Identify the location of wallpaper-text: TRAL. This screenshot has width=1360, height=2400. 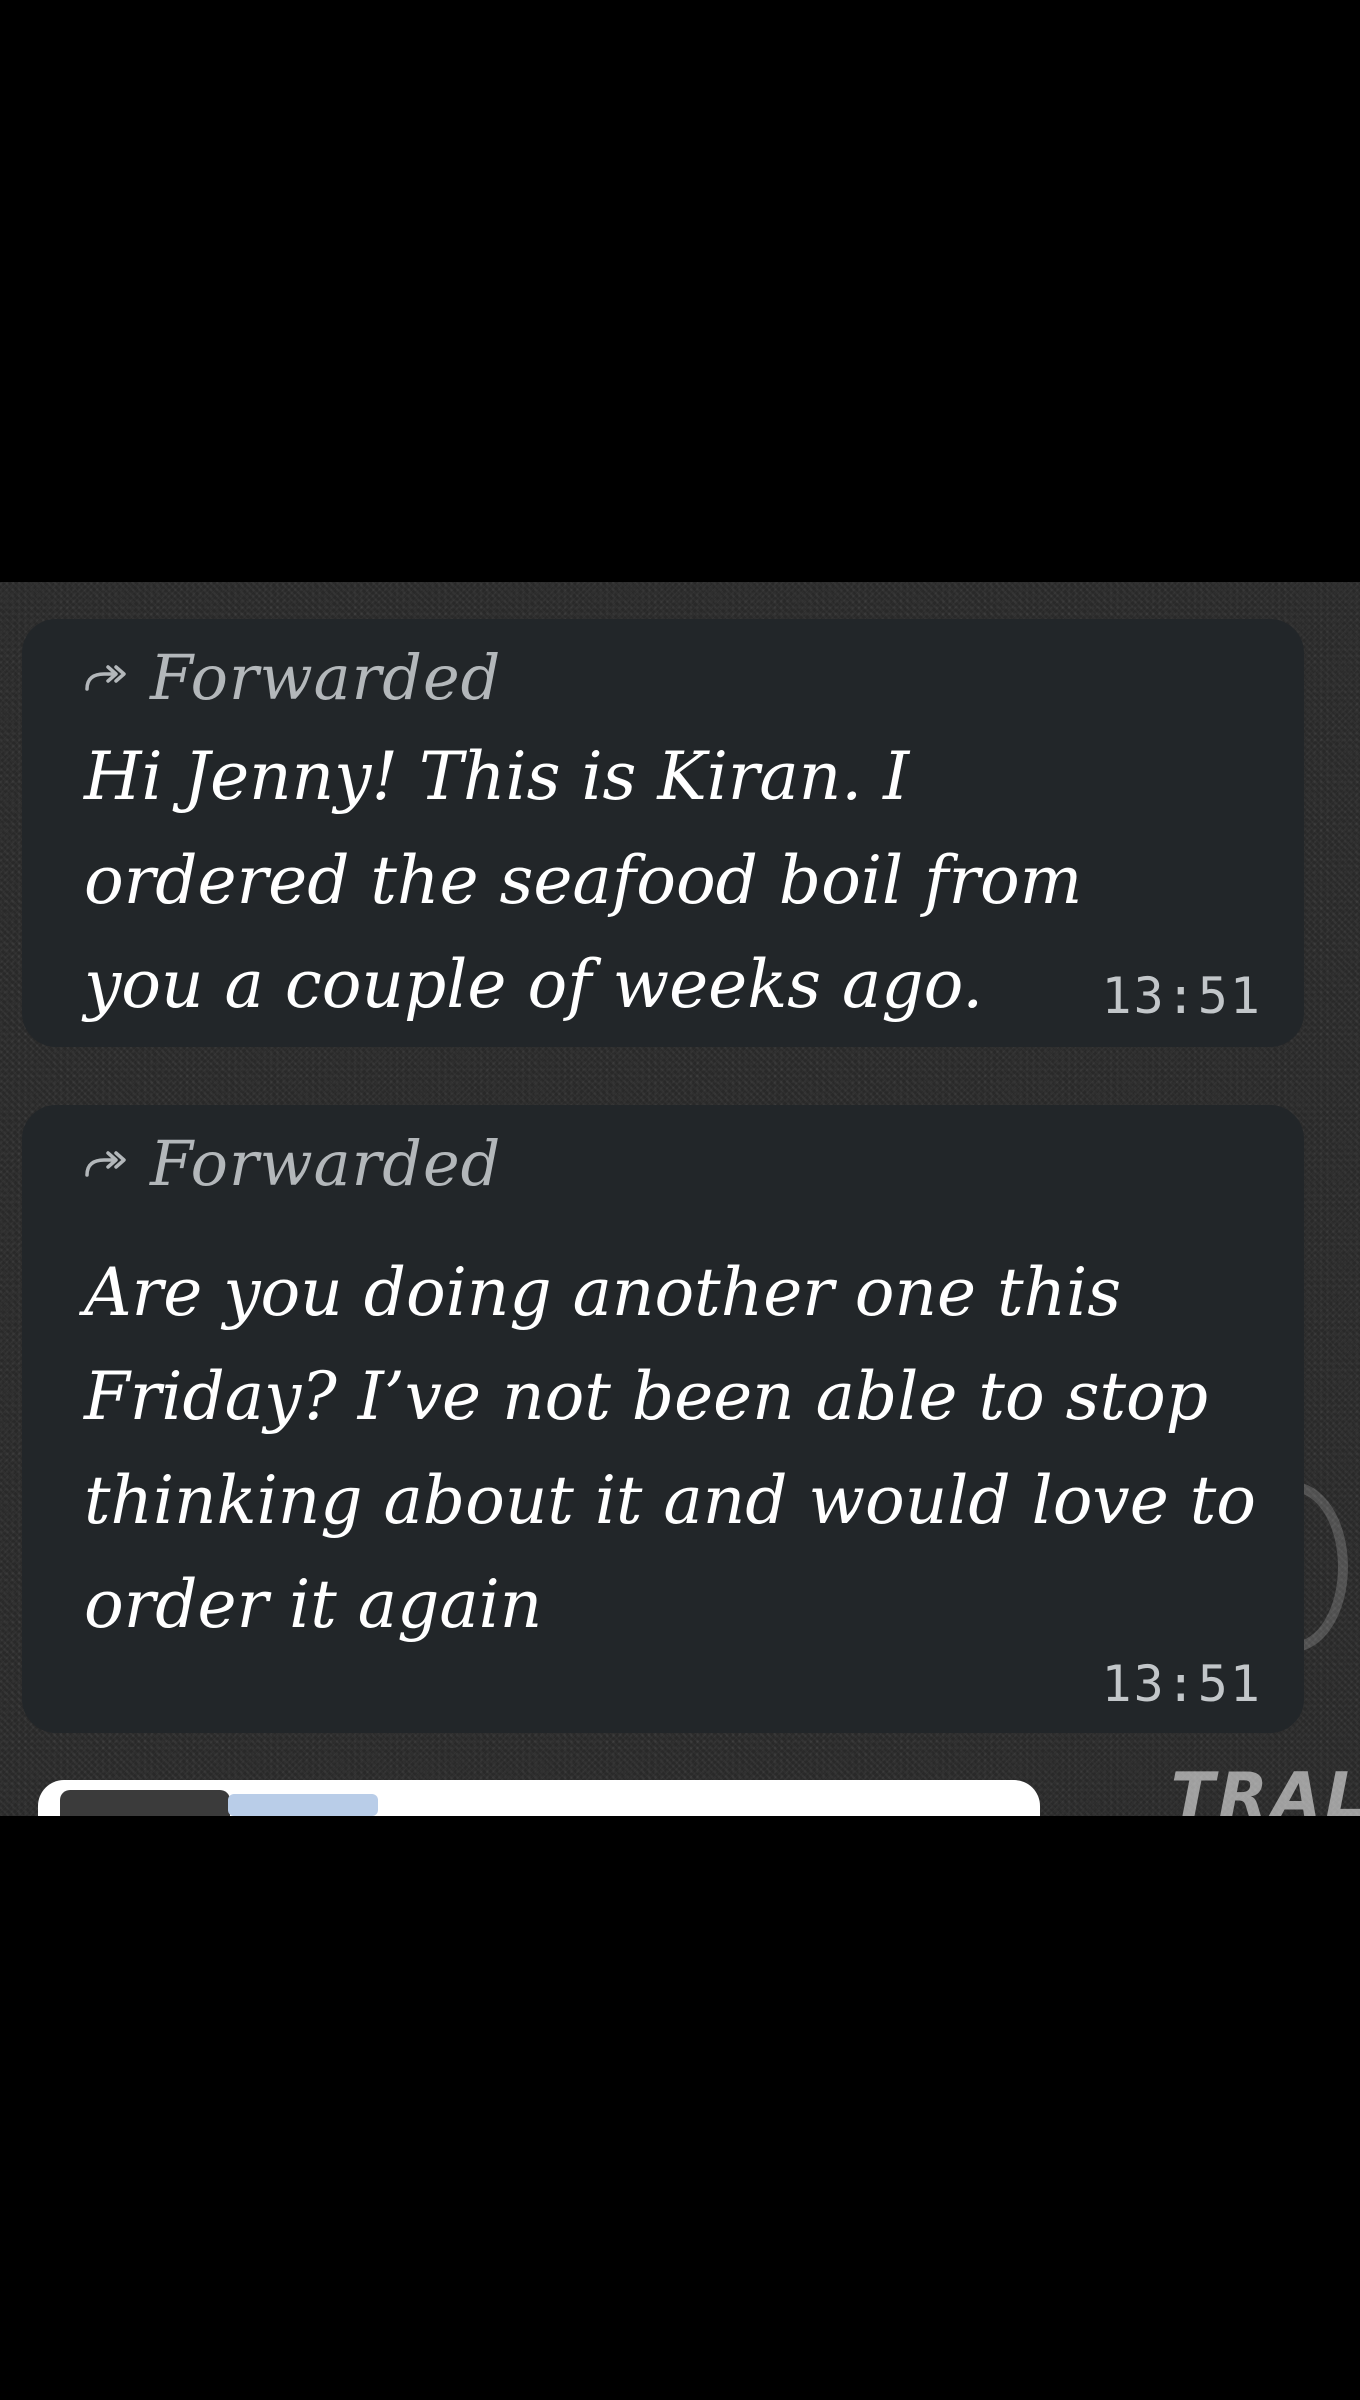
(1265, 1788).